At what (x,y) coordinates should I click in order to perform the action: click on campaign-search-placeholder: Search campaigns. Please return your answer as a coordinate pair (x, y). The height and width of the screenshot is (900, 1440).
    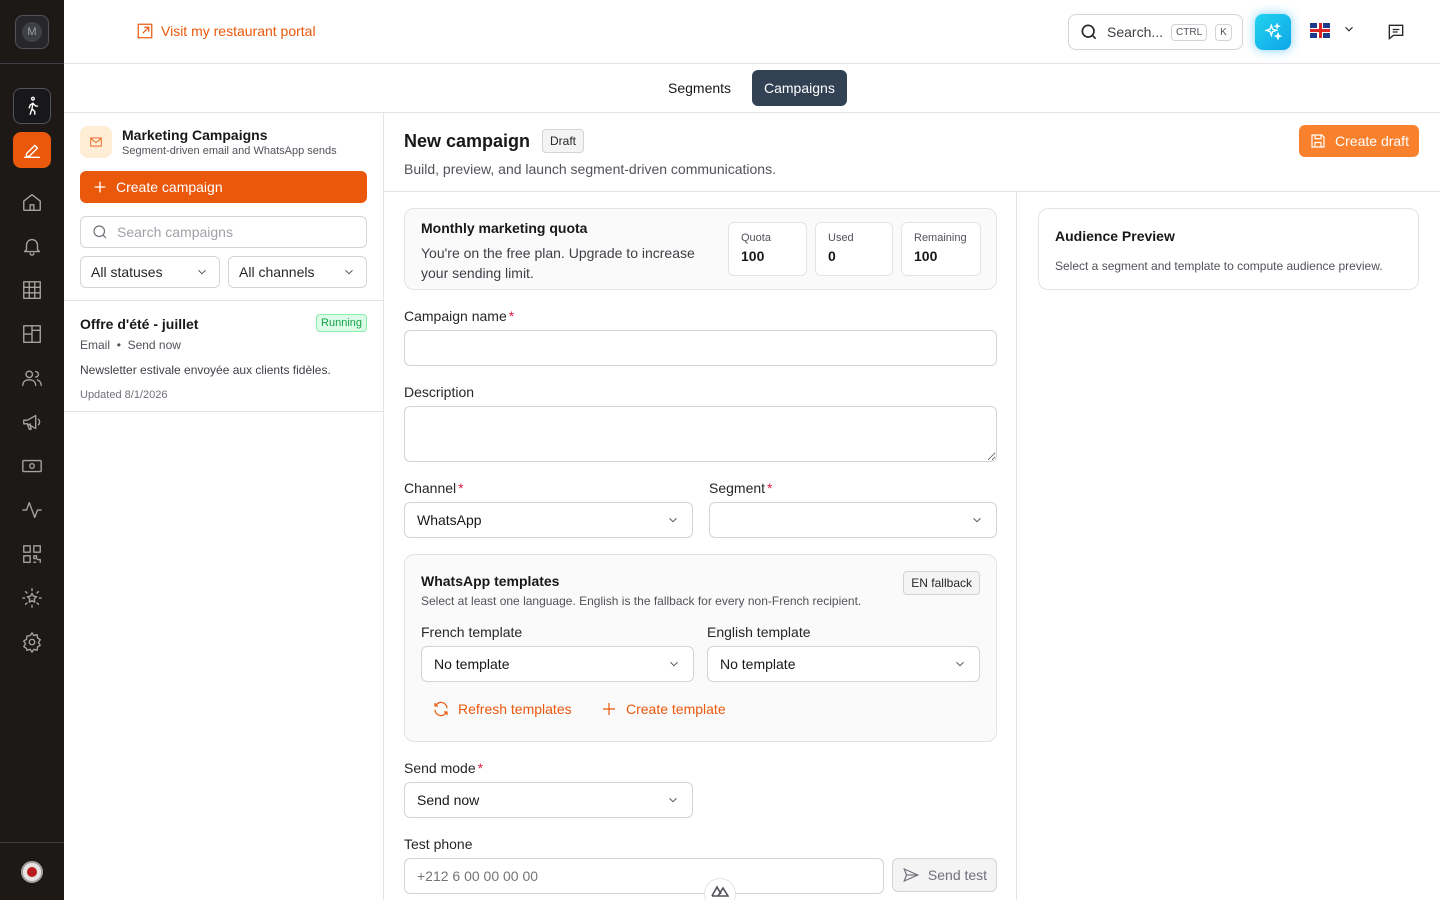
    Looking at the image, I should click on (175, 232).